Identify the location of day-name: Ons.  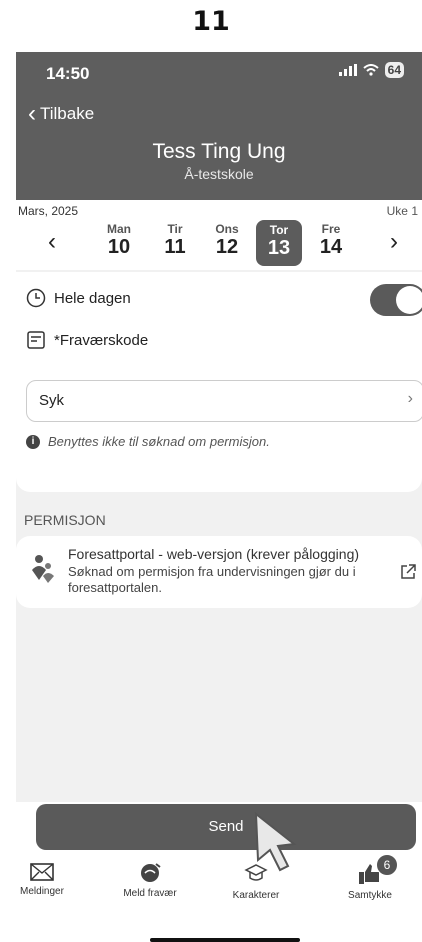
(227, 229).